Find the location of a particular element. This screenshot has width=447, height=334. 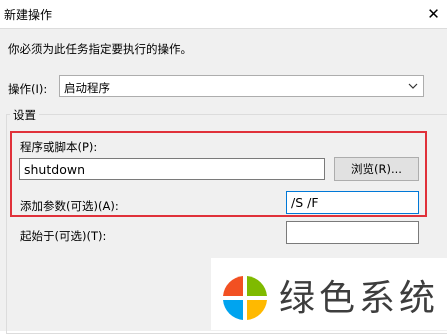

logo-blue-quadrant is located at coordinates (233, 310).